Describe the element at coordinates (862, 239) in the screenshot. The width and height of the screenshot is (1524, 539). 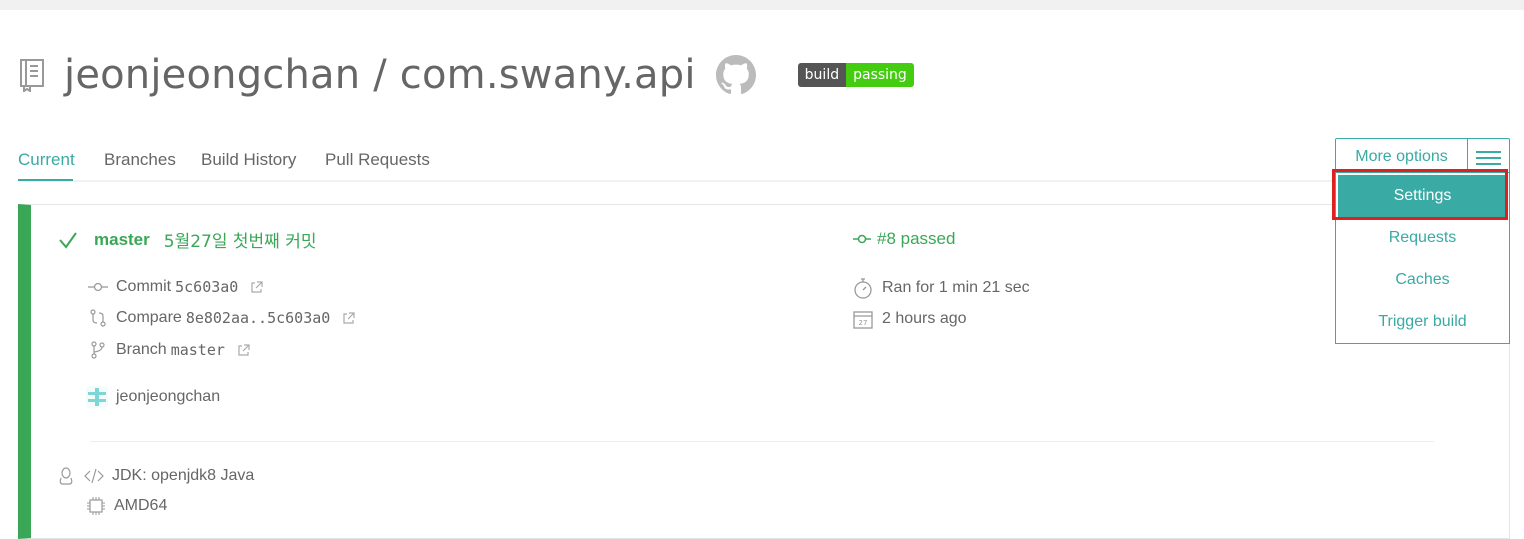
I see `build-commit-icon` at that location.